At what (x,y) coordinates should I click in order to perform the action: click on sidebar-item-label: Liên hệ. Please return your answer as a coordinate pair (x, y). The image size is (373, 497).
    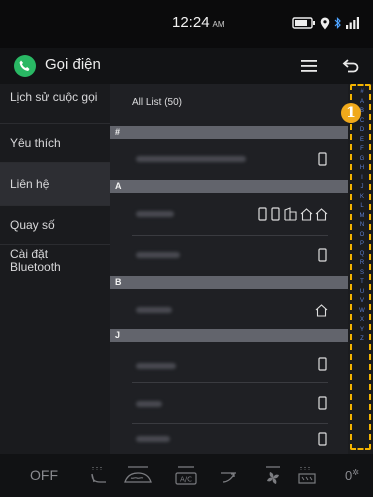
    Looking at the image, I should click on (30, 184).